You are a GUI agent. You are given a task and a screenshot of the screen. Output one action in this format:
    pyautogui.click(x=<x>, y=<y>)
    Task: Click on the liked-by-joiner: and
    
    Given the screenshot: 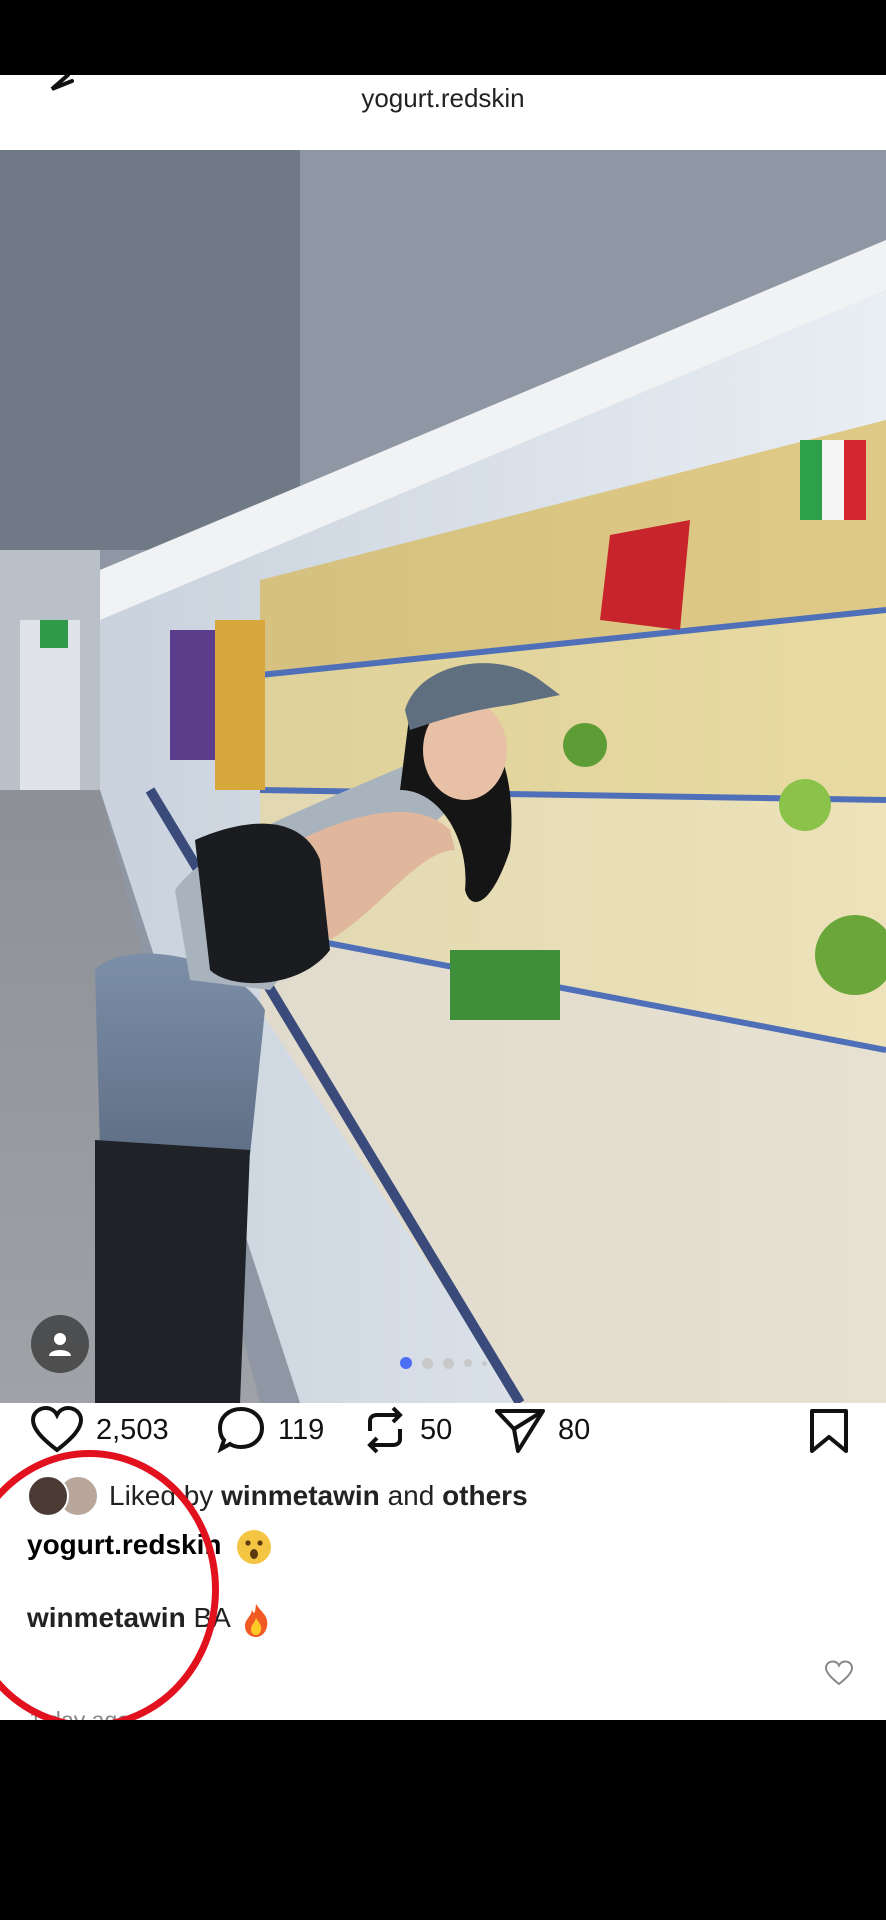 What is the action you would take?
    pyautogui.click(x=411, y=1495)
    